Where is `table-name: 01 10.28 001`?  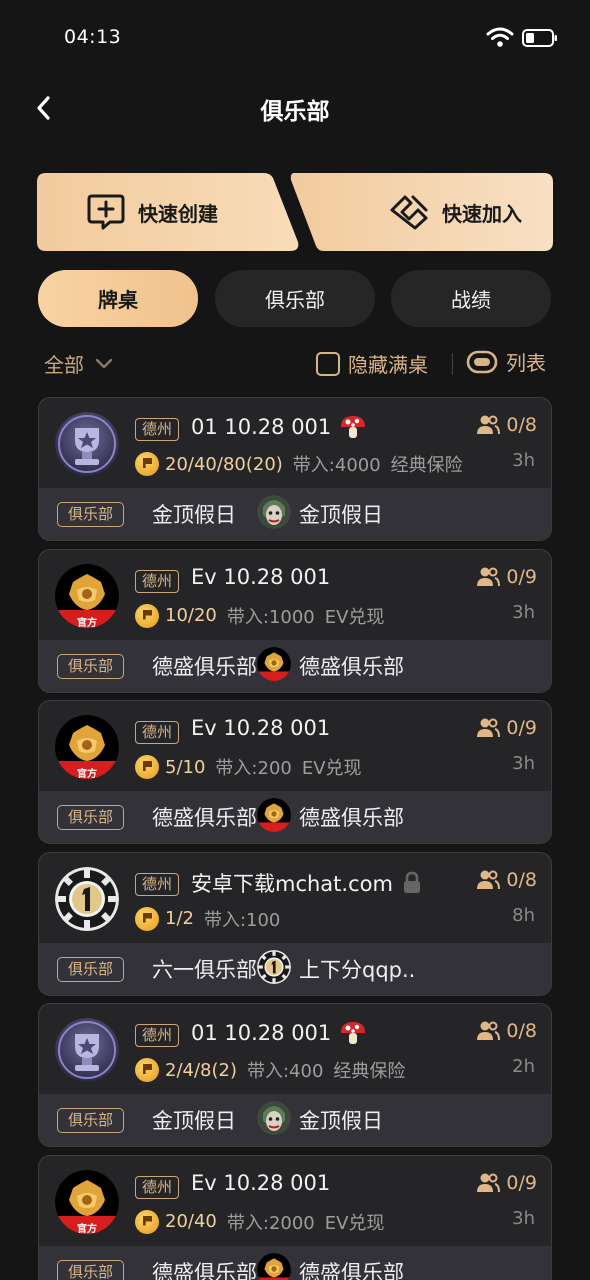
table-name: 01 10.28 001 is located at coordinates (261, 1033).